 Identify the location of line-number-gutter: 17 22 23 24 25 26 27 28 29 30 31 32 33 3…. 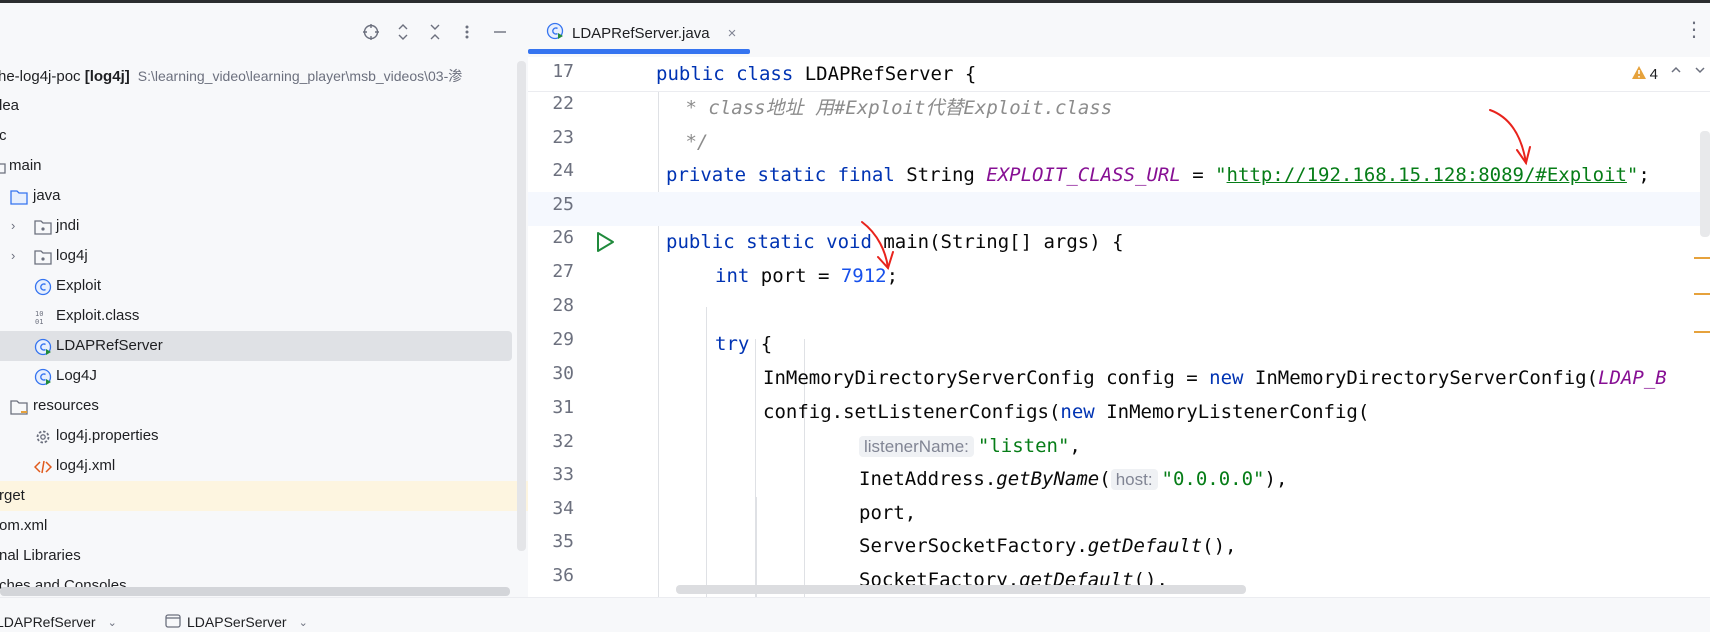
(588, 327).